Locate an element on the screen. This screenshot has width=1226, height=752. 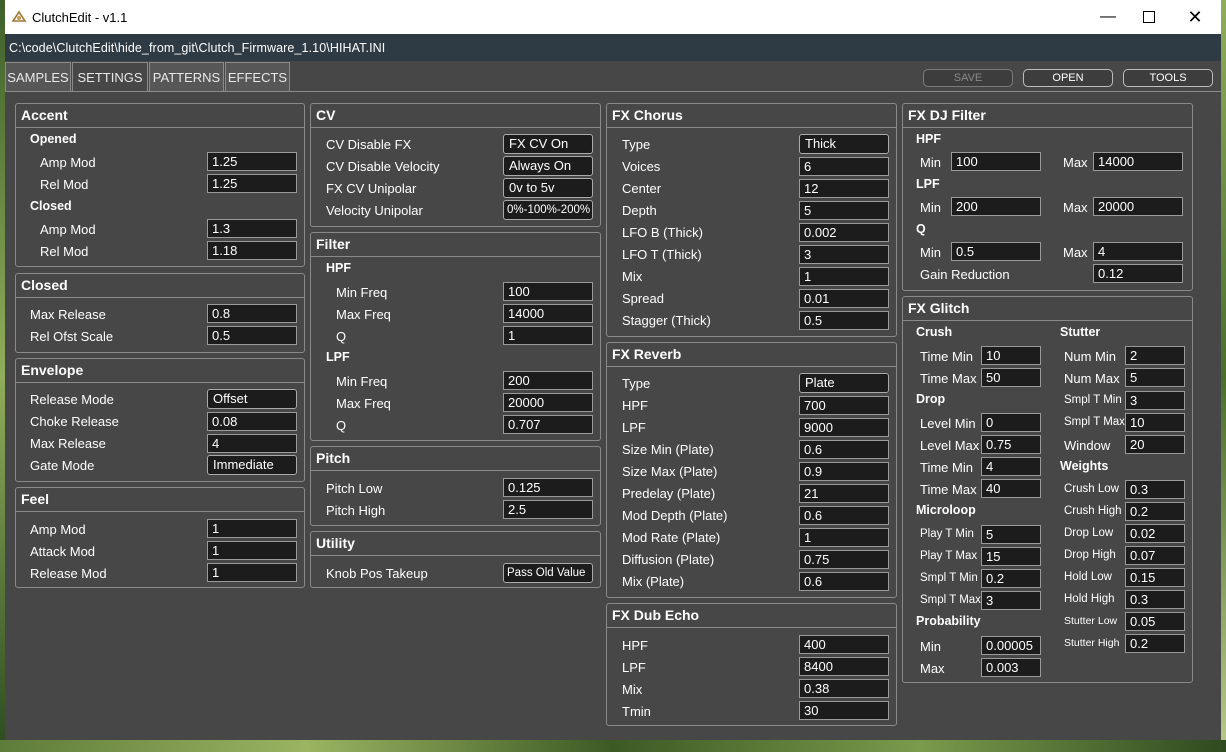
dub-echo-tmin-input: 30 is located at coordinates (844, 710).